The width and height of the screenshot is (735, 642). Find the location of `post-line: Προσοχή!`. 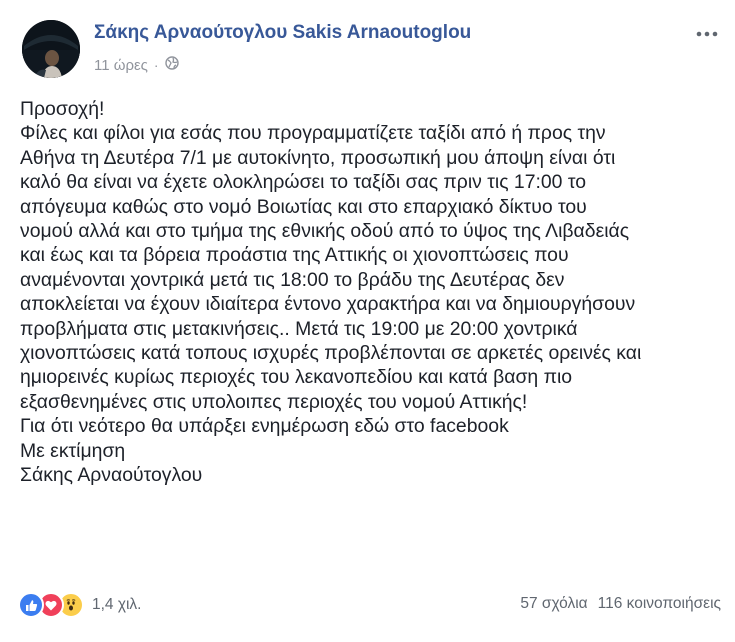

post-line: Προσοχή! is located at coordinates (62, 109).